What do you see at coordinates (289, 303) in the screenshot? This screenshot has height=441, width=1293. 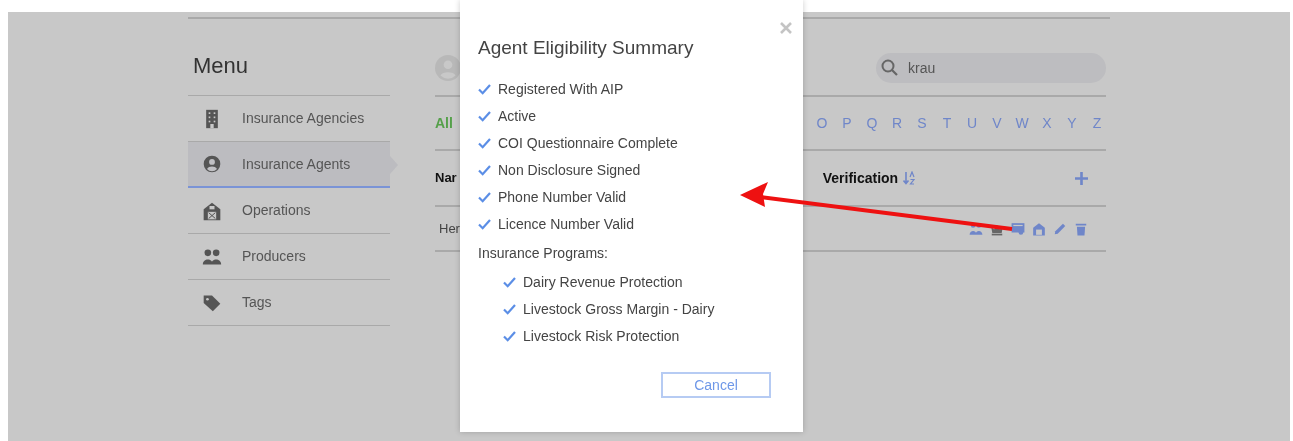 I see `menu-item: Tags` at bounding box center [289, 303].